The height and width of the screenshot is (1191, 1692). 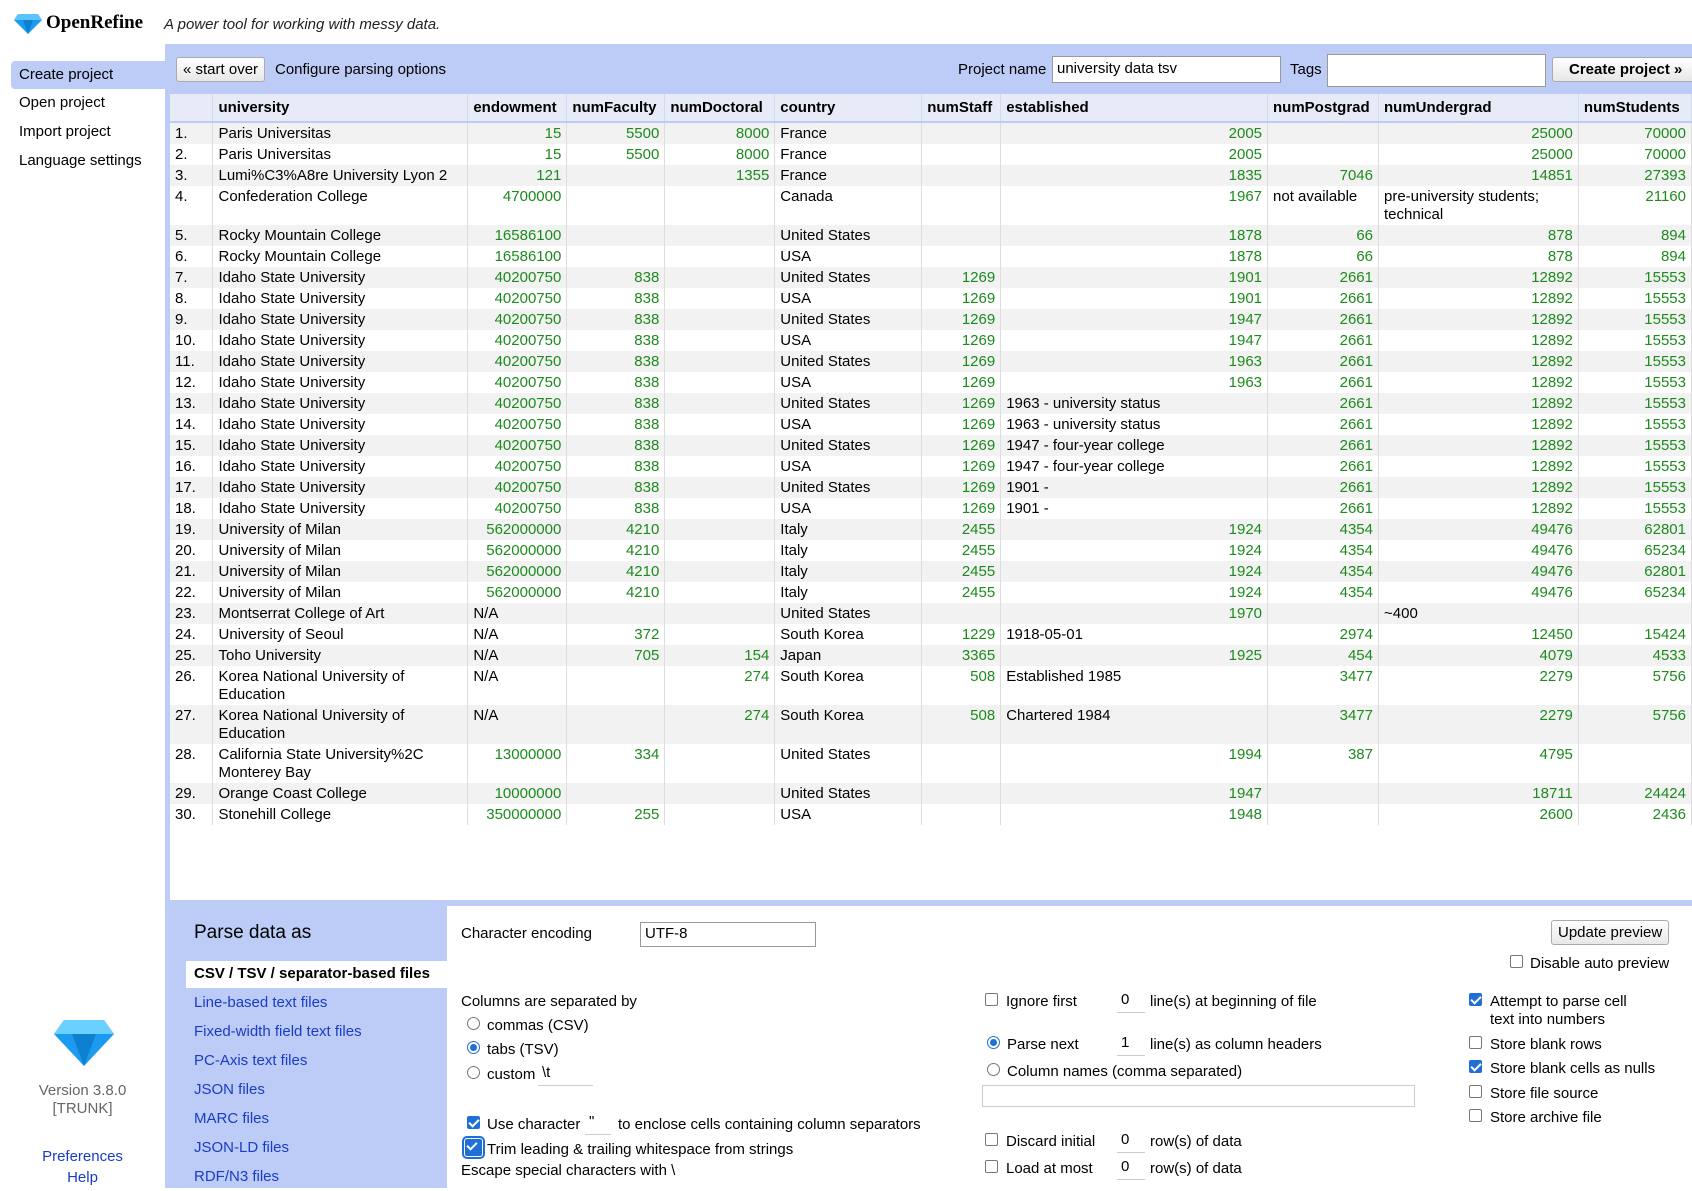 What do you see at coordinates (517, 763) in the screenshot?
I see `table-cell: 13000000` at bounding box center [517, 763].